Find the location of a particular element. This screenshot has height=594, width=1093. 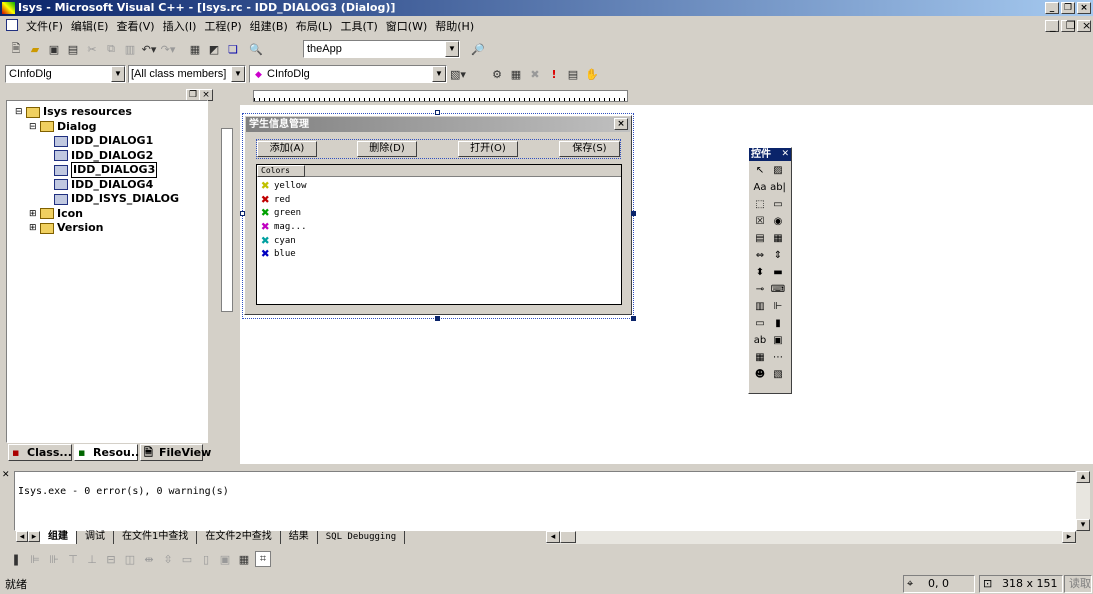

execute-icon: ! is located at coordinates (554, 74).